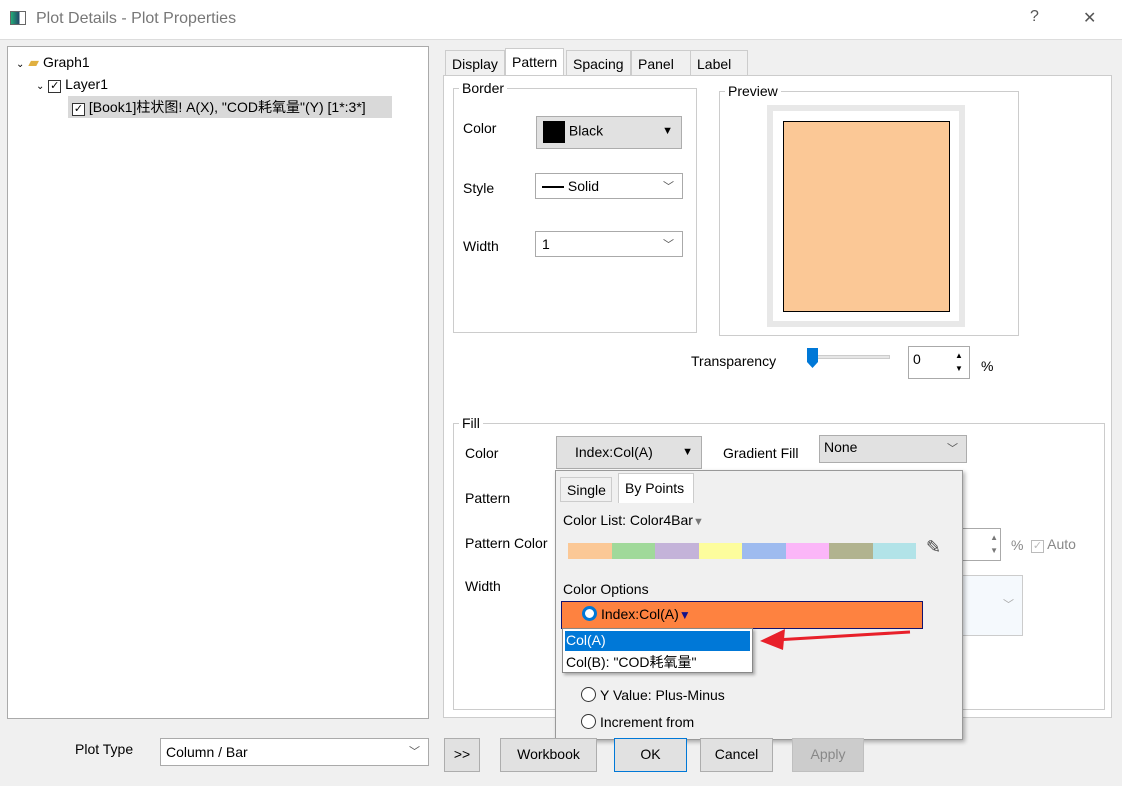 This screenshot has height=786, width=1122. Describe the element at coordinates (55, 86) in the screenshot. I see `layer-checkbox: ✓` at that location.